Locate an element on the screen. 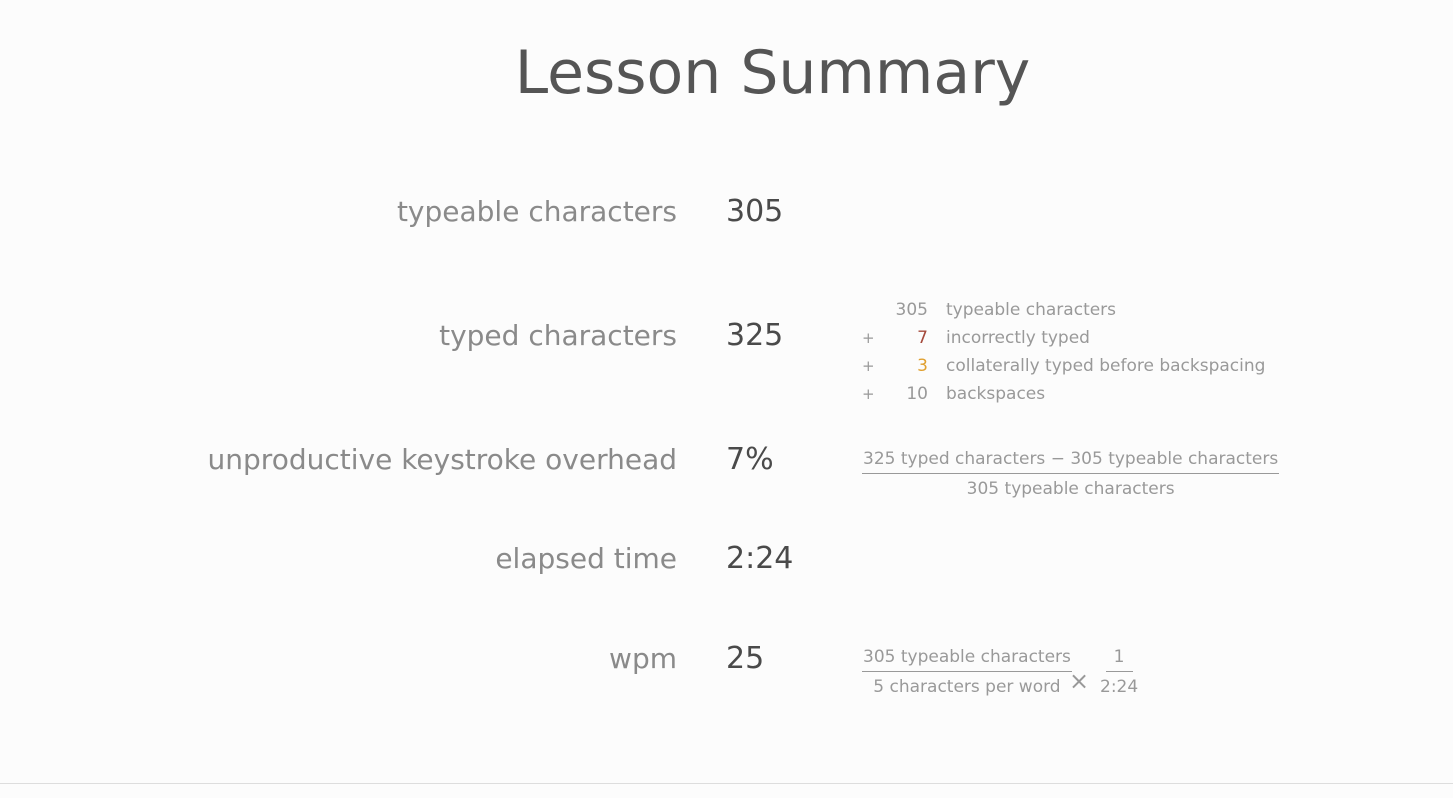 This screenshot has width=1453, height=798. breakdown-number: 7 is located at coordinates (922, 338).